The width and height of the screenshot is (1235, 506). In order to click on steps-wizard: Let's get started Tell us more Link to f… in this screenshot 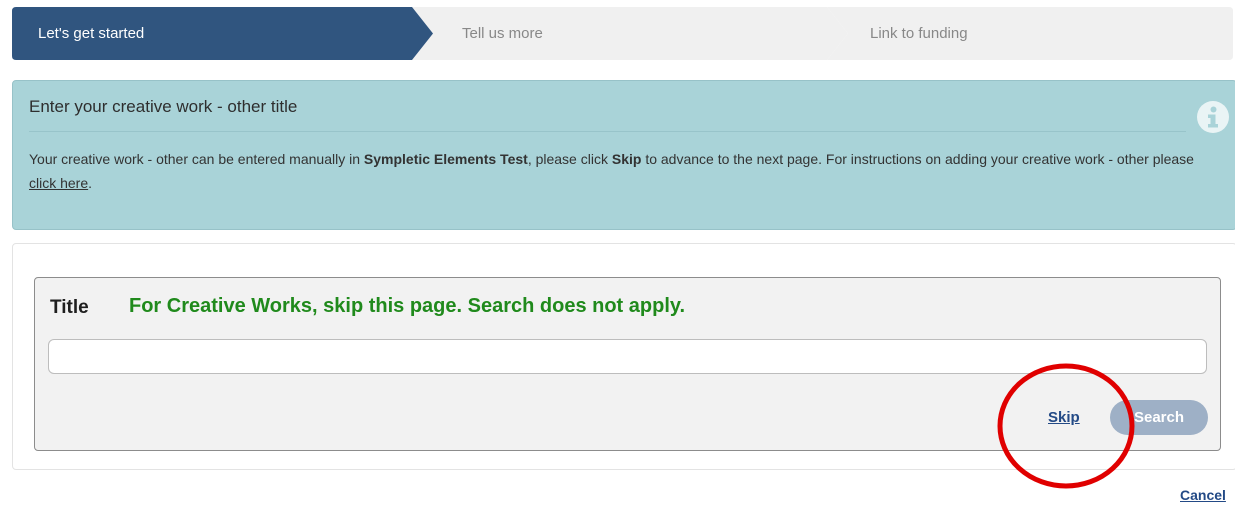, I will do `click(622, 33)`.